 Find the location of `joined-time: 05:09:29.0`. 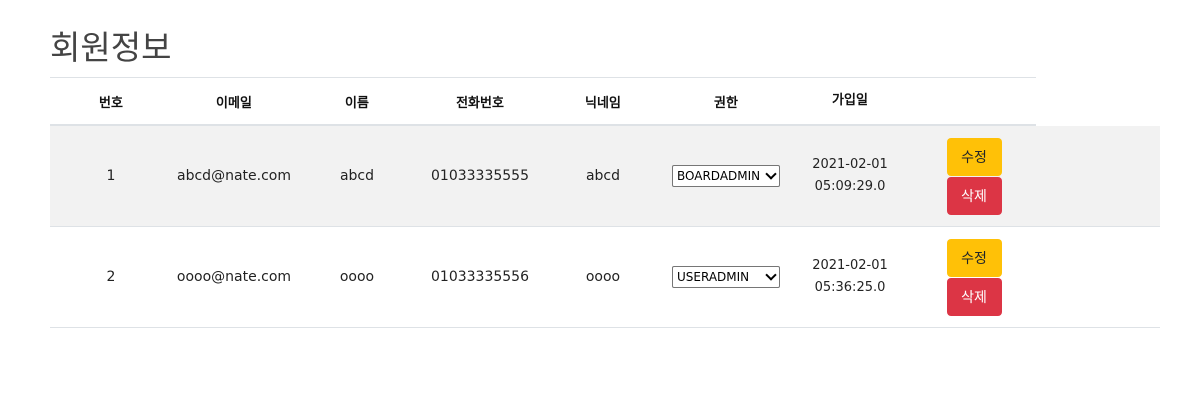

joined-time: 05:09:29.0 is located at coordinates (850, 186).